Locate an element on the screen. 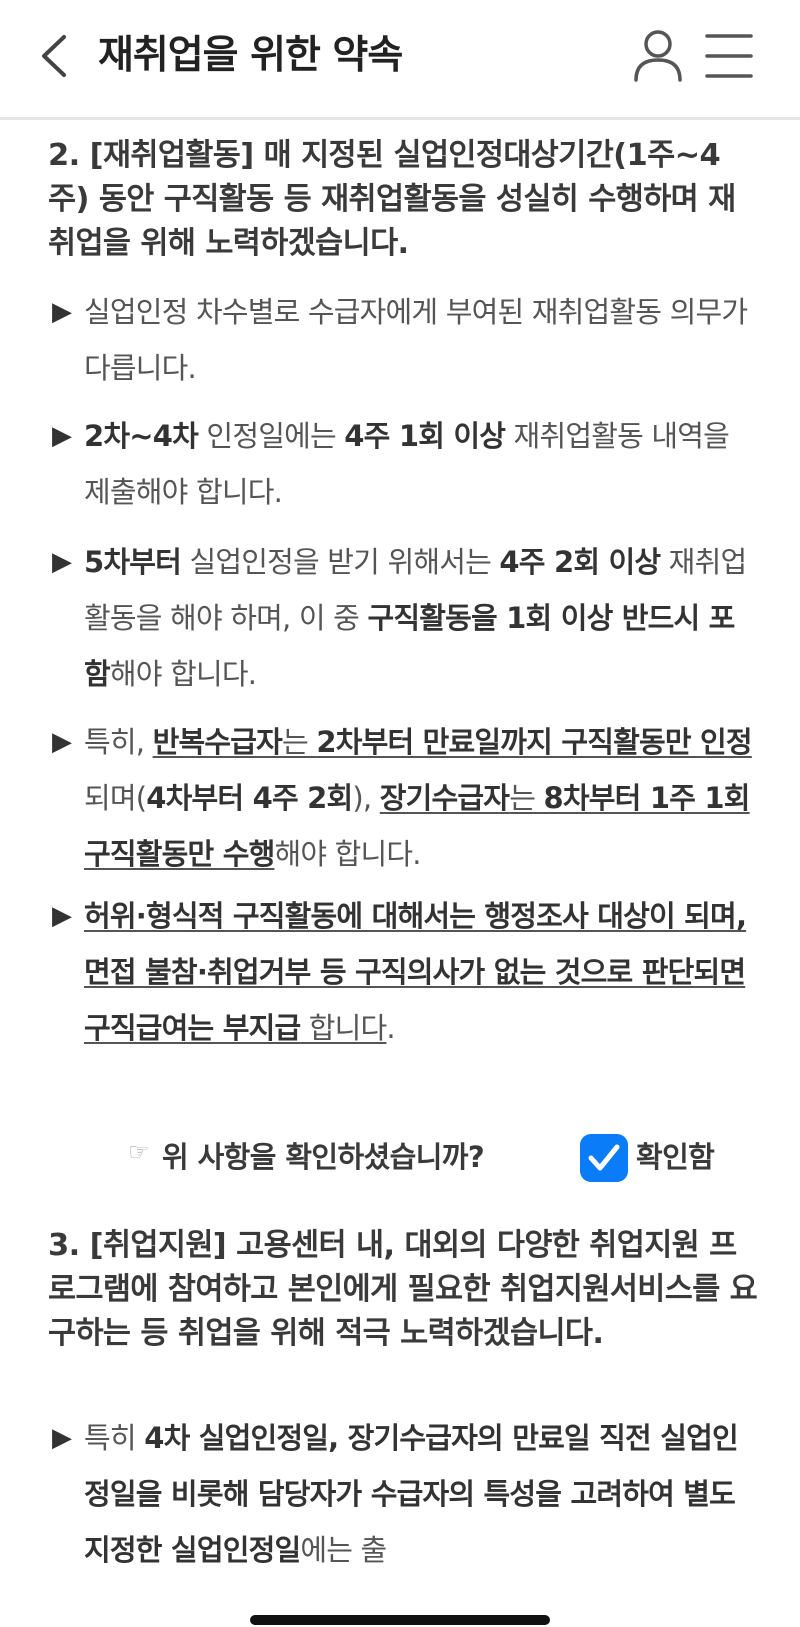  back-button is located at coordinates (53, 56).